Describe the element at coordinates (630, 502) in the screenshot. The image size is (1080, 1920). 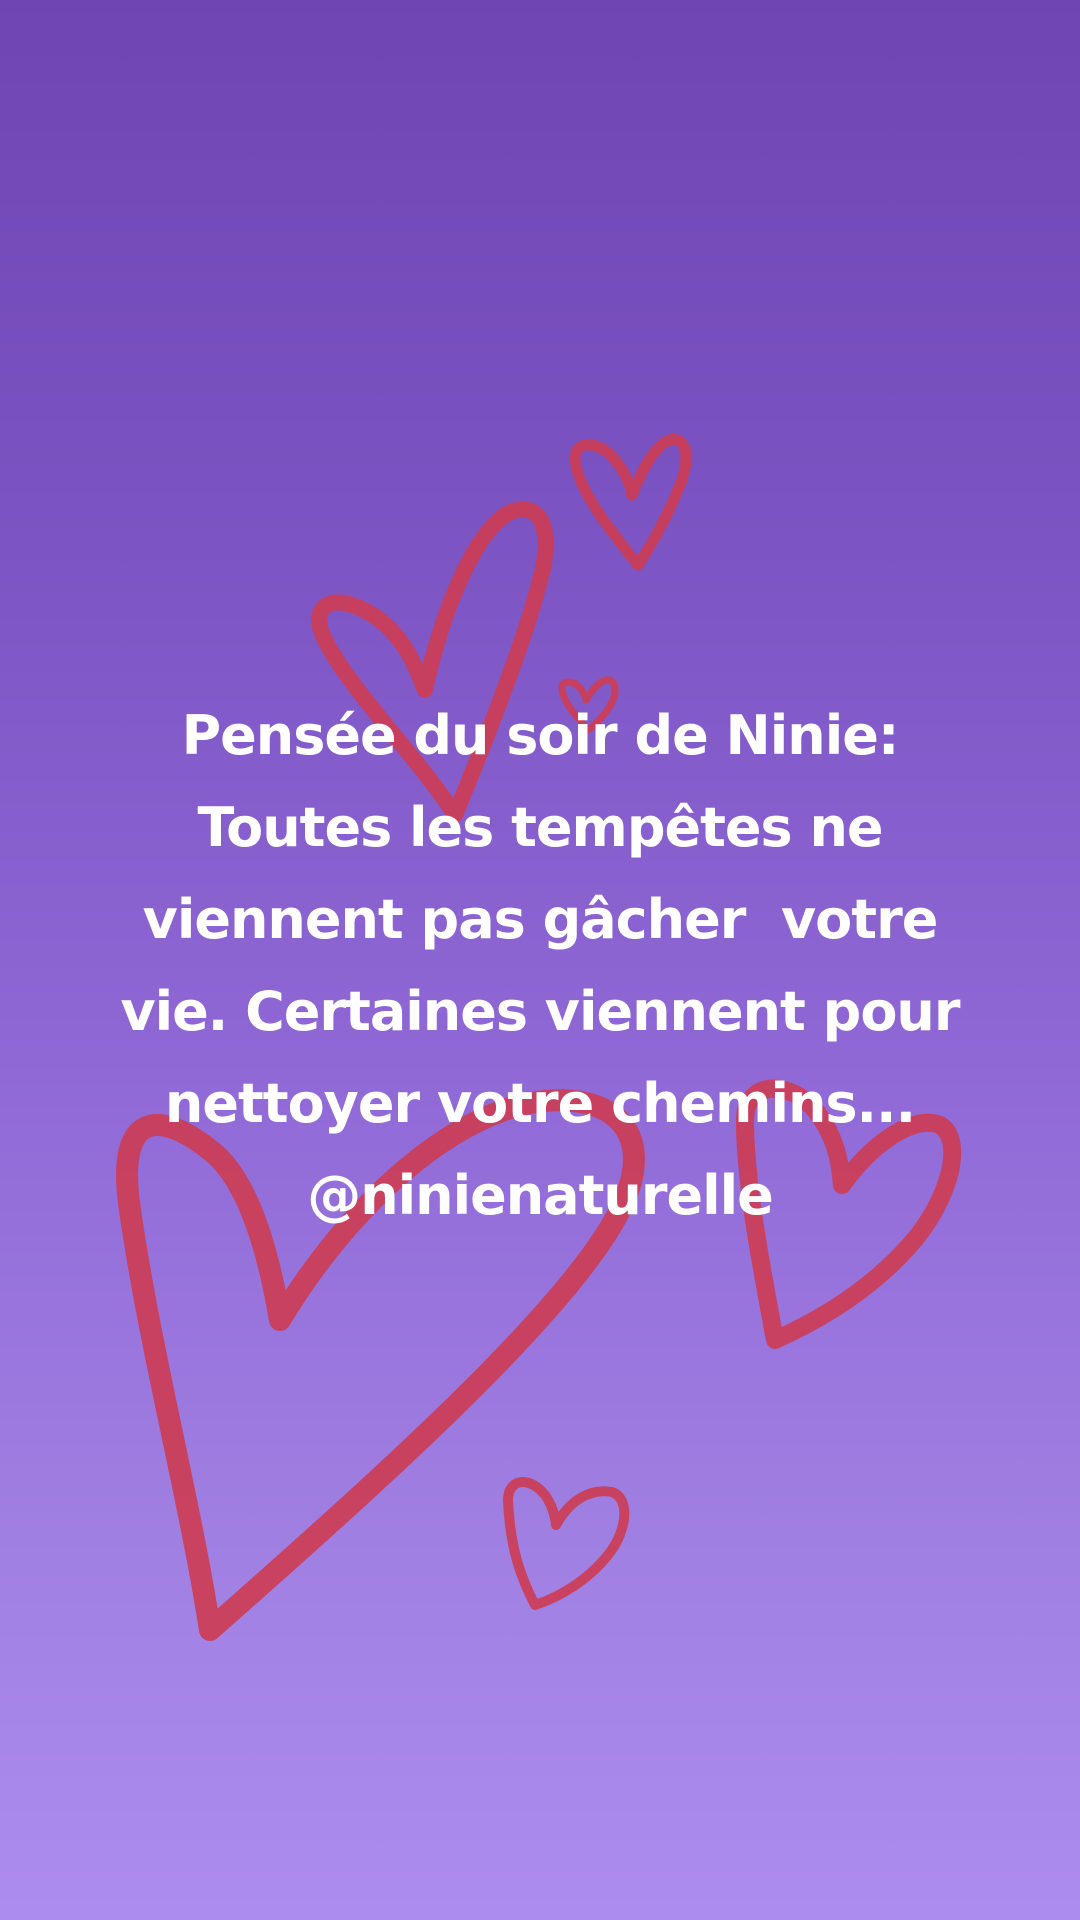
I see `heart-icon-small-top` at that location.